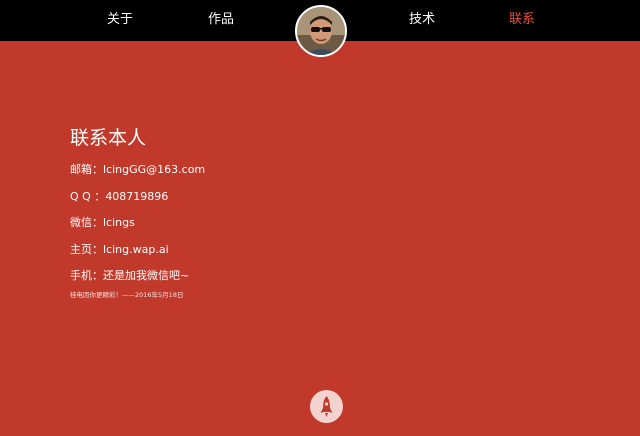 This screenshot has width=640, height=436. Describe the element at coordinates (86, 249) in the screenshot. I see `homepage-label: 主页：` at that location.